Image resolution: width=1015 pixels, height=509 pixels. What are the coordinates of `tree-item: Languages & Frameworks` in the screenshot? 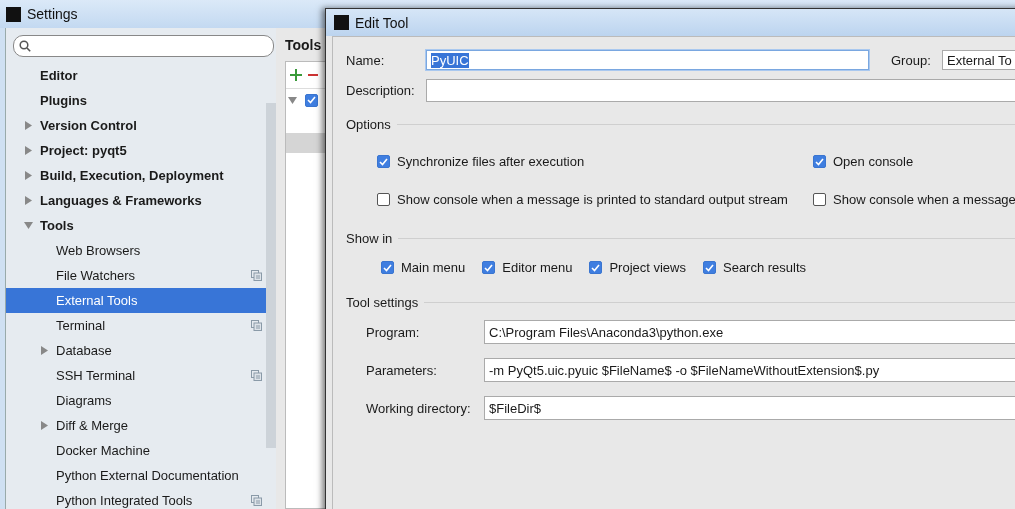 It's located at (136, 200).